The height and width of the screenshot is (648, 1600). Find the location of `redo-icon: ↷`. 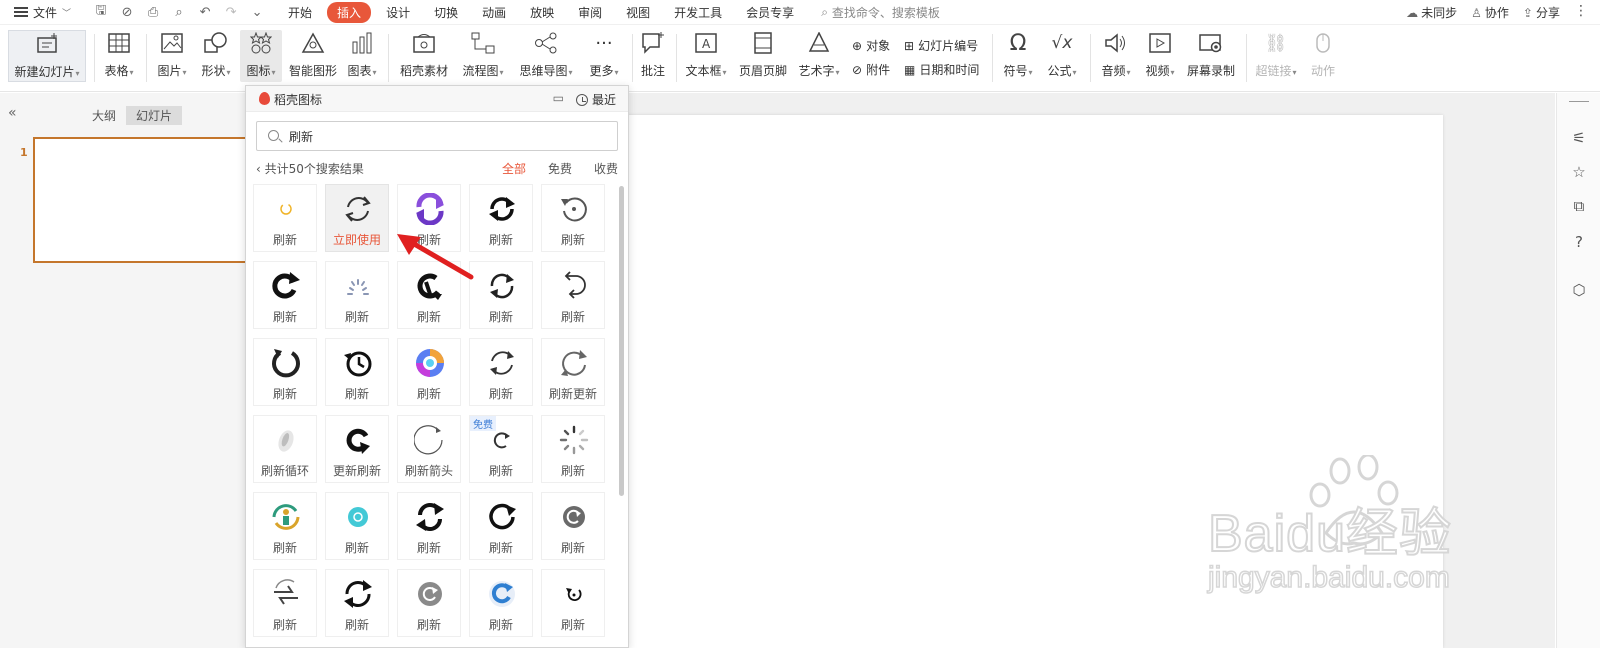

redo-icon: ↷ is located at coordinates (231, 12).